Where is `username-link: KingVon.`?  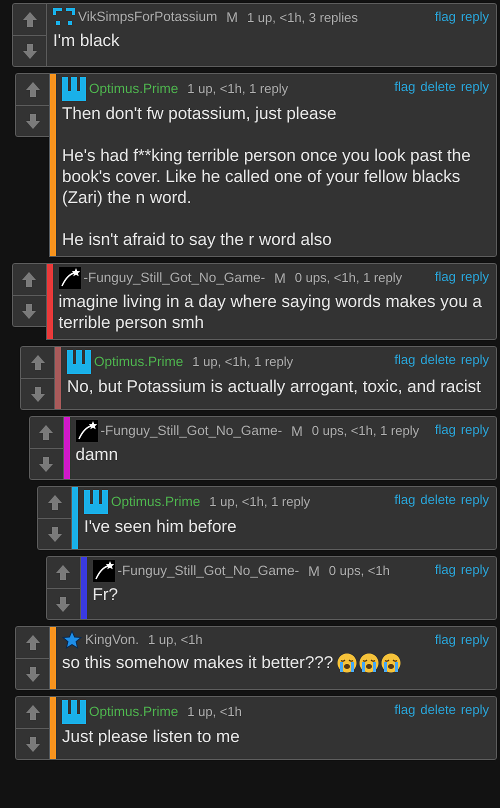 username-link: KingVon. is located at coordinates (112, 640).